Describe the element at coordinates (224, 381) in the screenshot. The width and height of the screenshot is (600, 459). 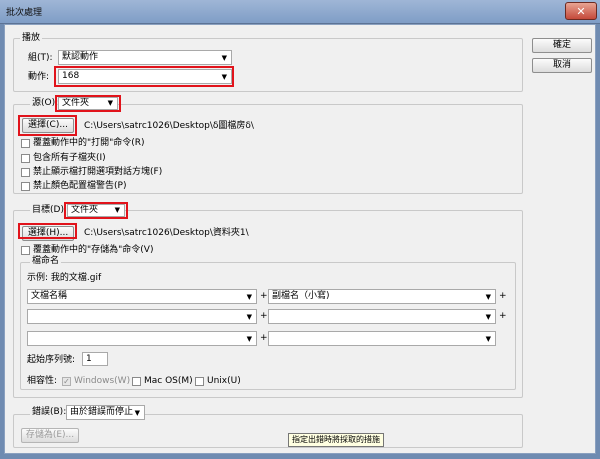
I see `compat-unix-label: Unix(U)` at that location.